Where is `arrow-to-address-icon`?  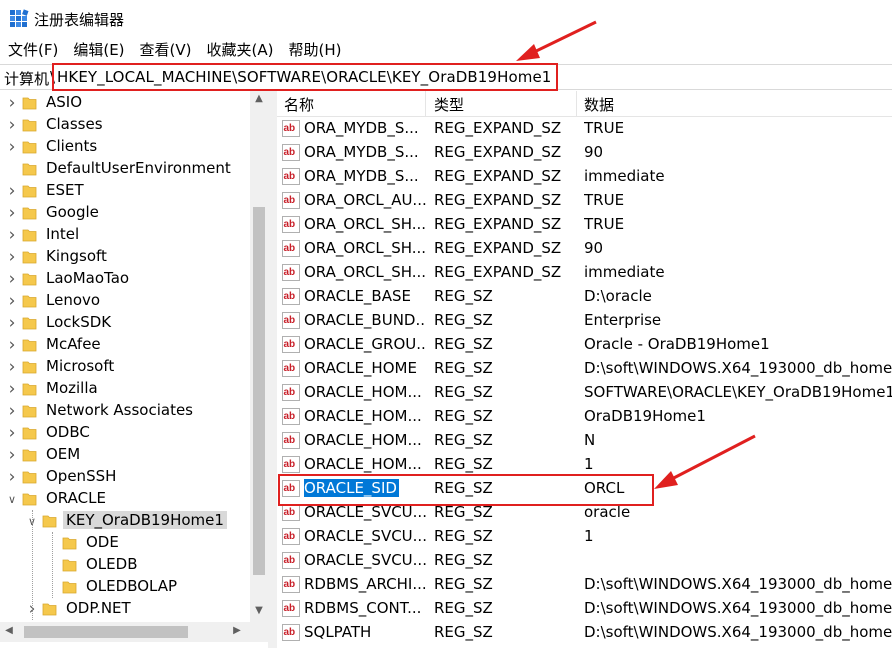
arrow-to-address-icon is located at coordinates (556, 40).